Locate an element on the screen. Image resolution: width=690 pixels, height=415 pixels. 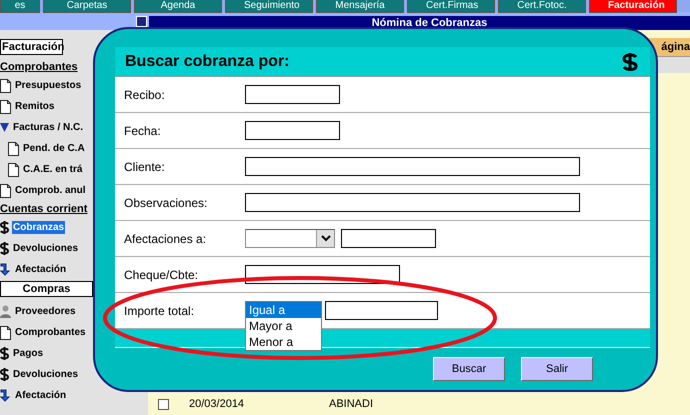
row-checkbox is located at coordinates (163, 404).